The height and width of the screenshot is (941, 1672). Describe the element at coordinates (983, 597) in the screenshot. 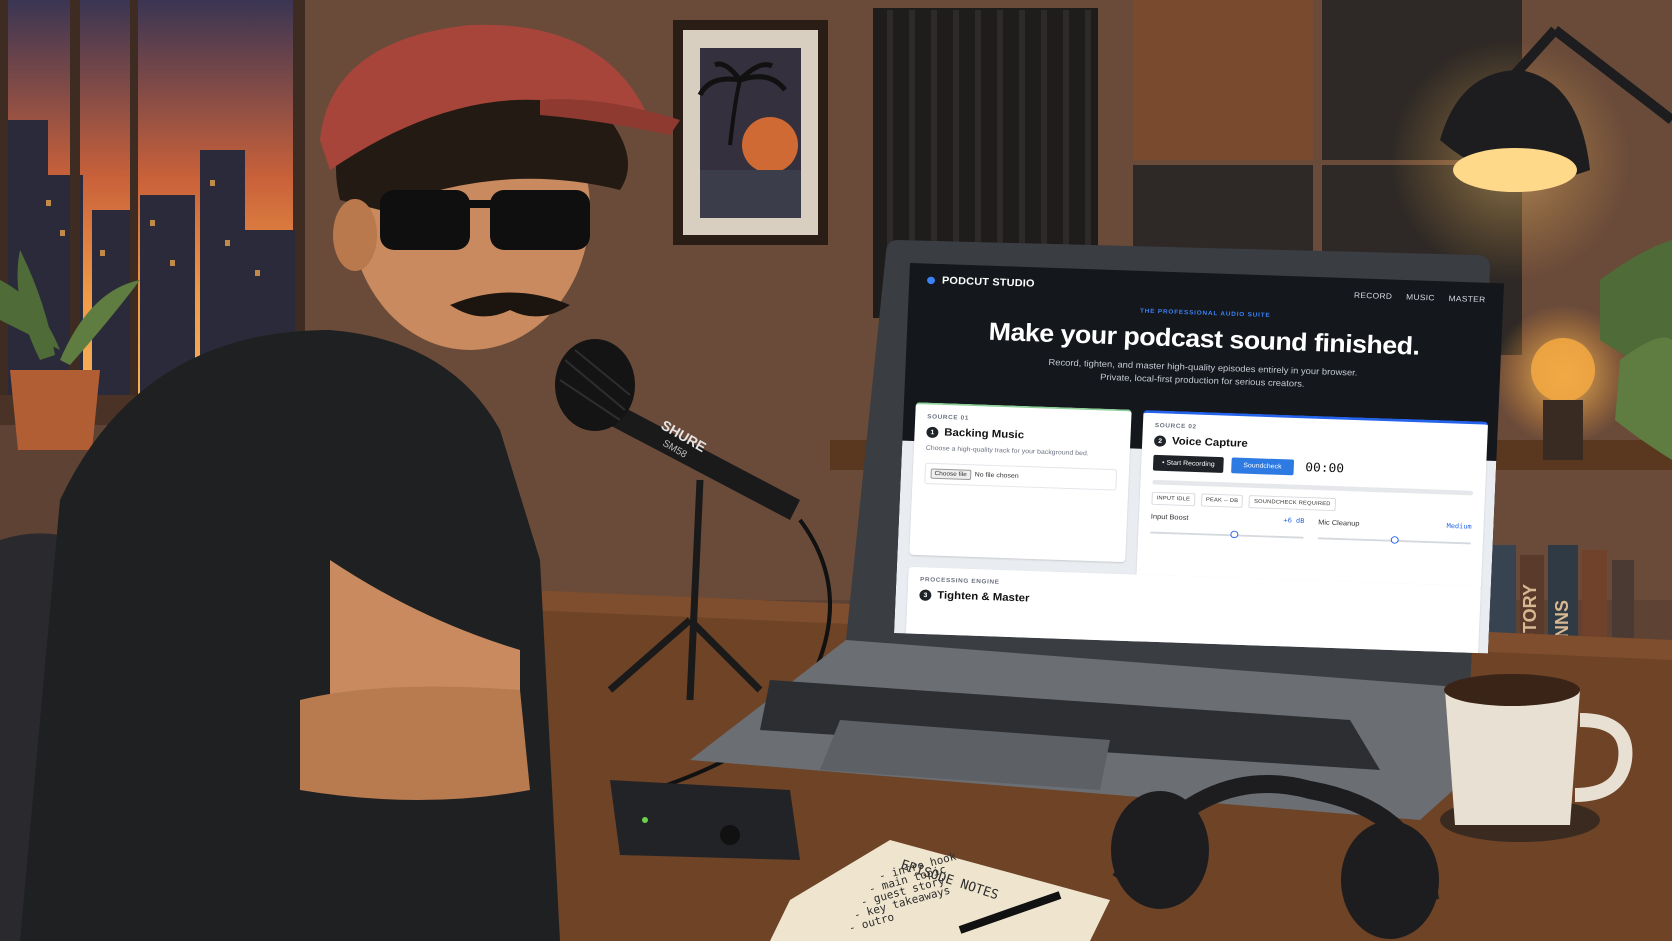

I see `card-title: Tighten & Master` at that location.